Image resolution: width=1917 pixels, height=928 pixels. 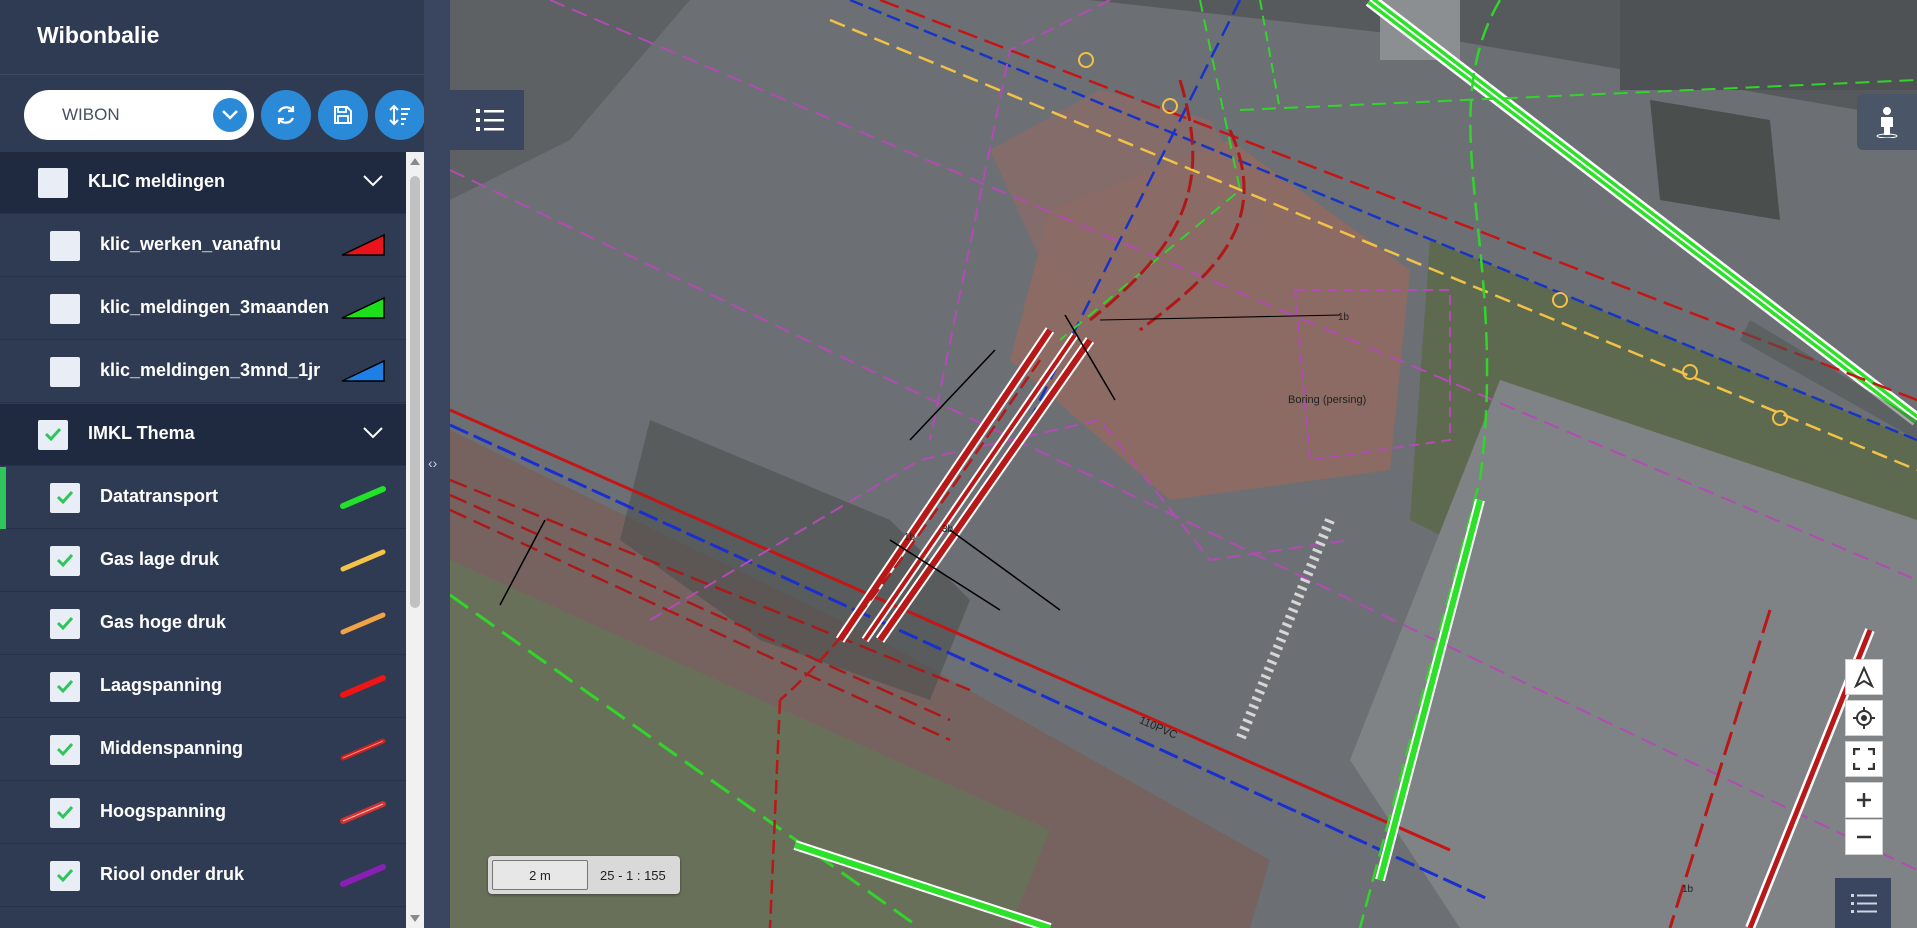 I want to click on legend-toggle-button, so click(x=487, y=120).